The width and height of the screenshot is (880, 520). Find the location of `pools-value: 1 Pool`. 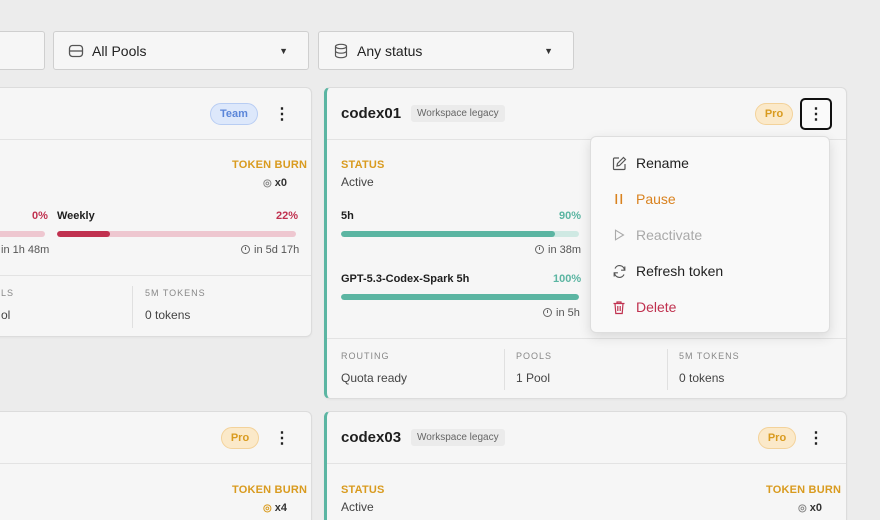

pools-value: 1 Pool is located at coordinates (533, 378).